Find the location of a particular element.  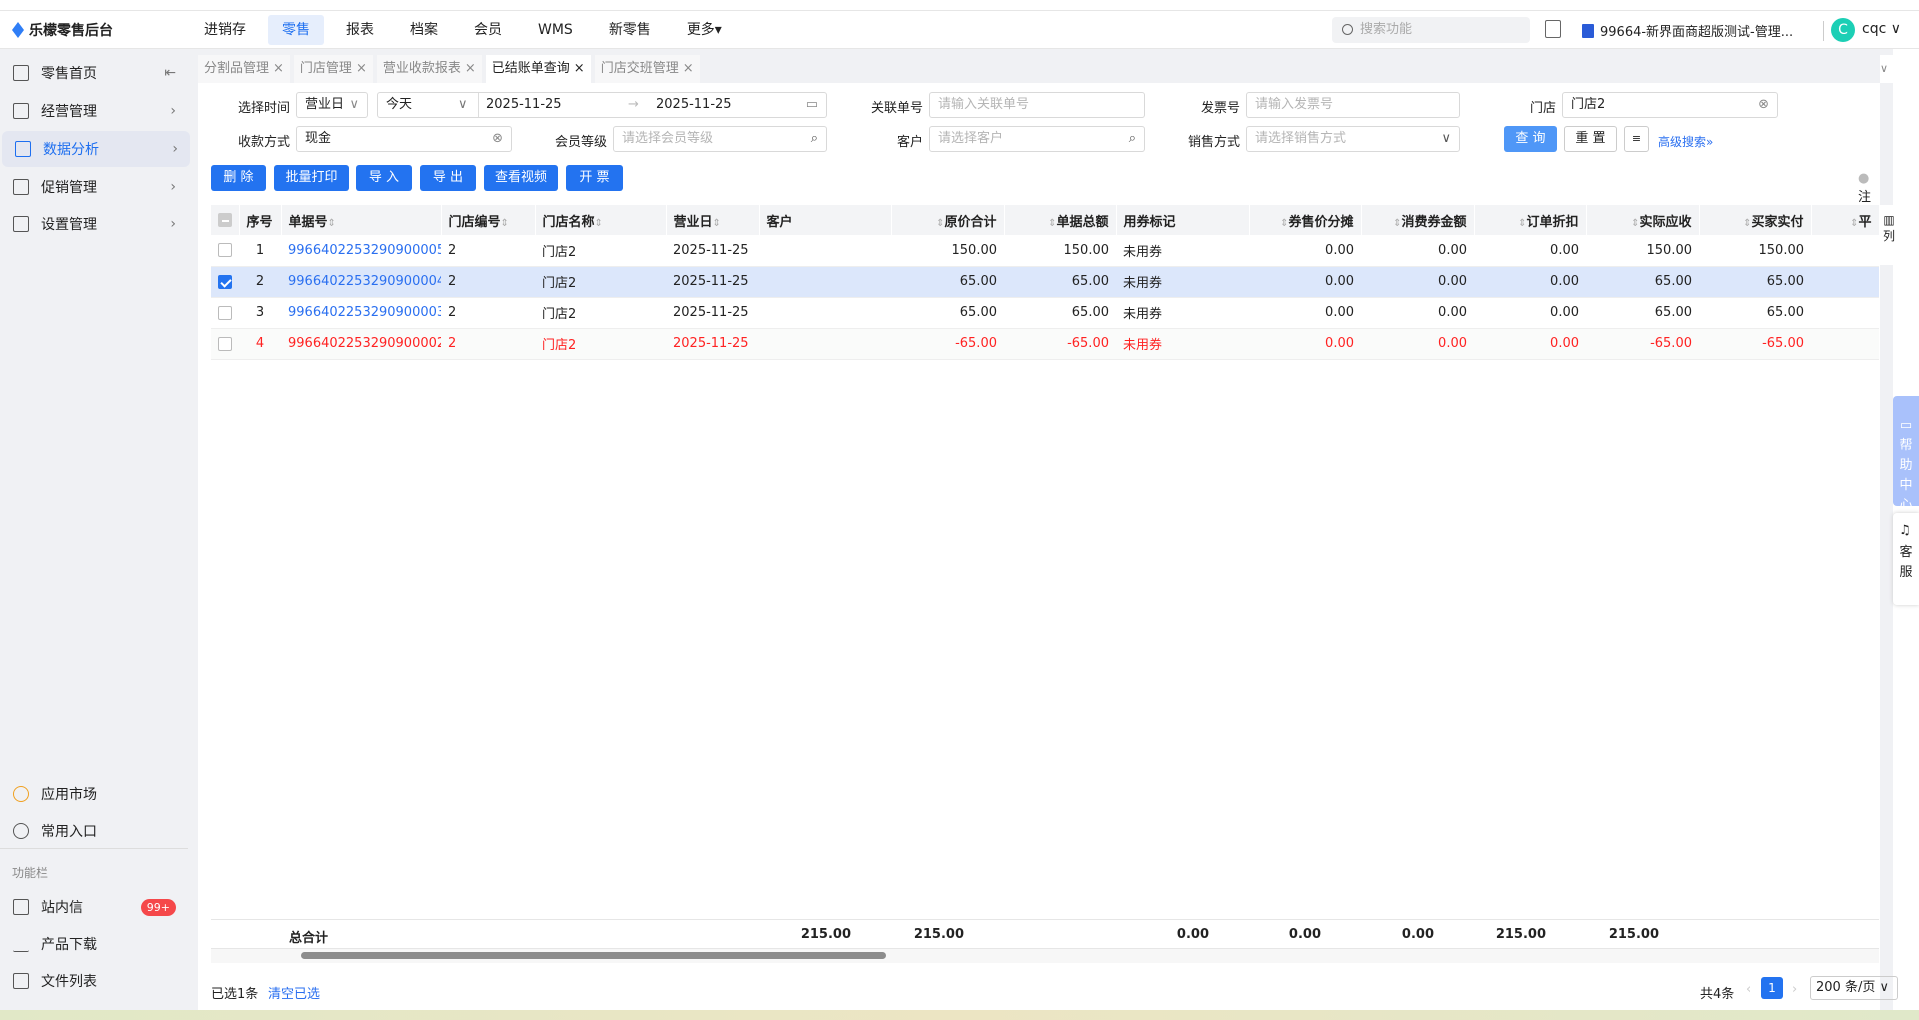

reset-button: 重 置 is located at coordinates (1590, 139).